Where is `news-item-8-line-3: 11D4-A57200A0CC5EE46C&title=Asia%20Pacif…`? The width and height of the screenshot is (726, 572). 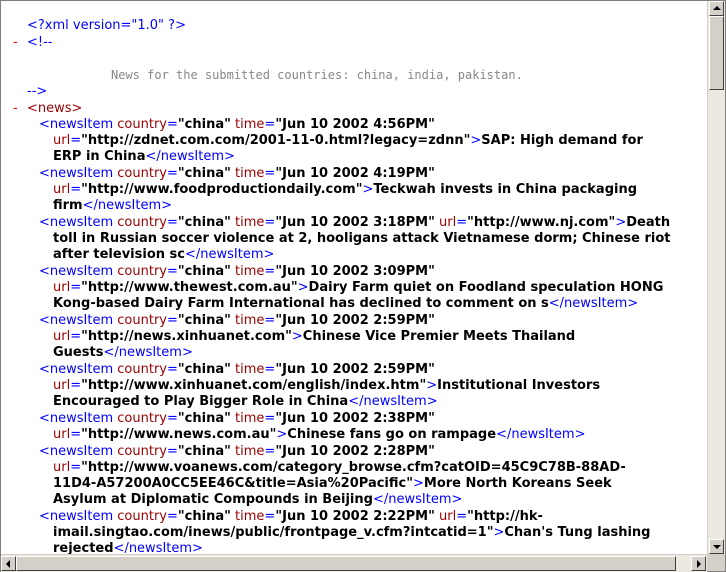
news-item-8-line-3: 11D4-A57200A0CC5EE46C&title=Asia%20Pacif… is located at coordinates (332, 484).